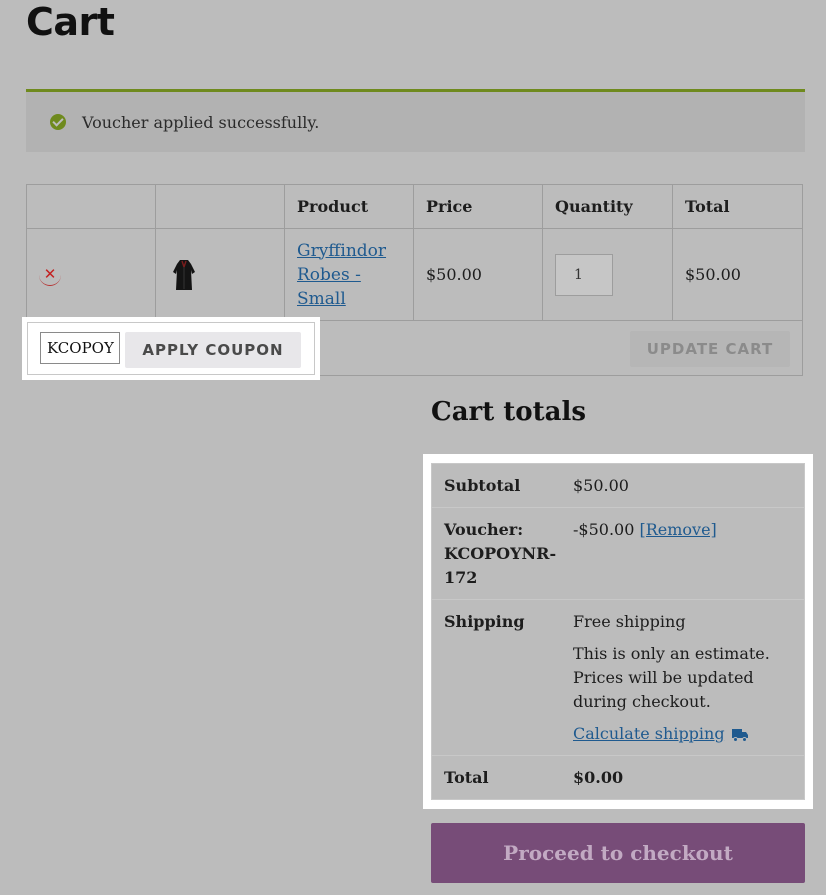 The image size is (826, 895). What do you see at coordinates (201, 122) in the screenshot?
I see `notice-message: Voucher applied successfully.` at bounding box center [201, 122].